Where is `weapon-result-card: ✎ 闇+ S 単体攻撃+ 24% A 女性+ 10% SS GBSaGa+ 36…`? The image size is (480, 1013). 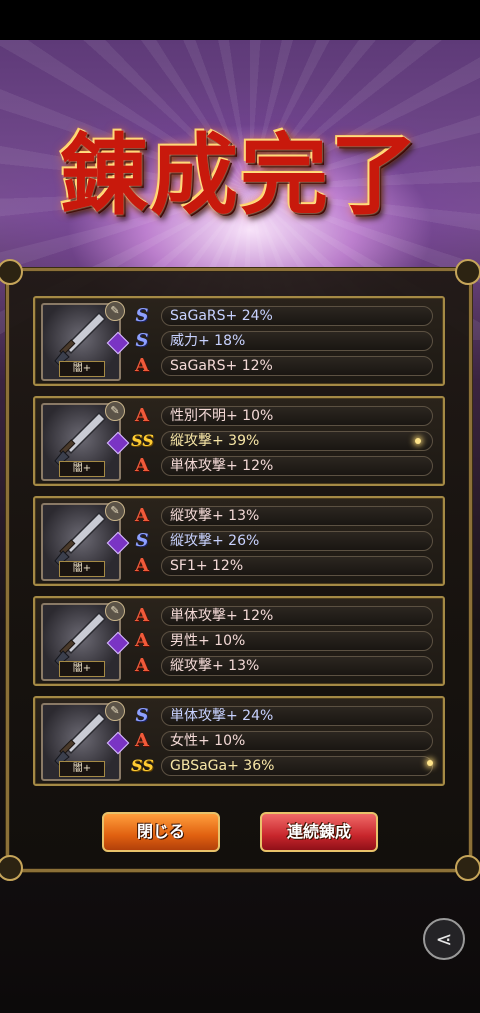 weapon-result-card: ✎ 闇+ S 単体攻撃+ 24% A 女性+ 10% SS GBSaGa+ 36… is located at coordinates (239, 741).